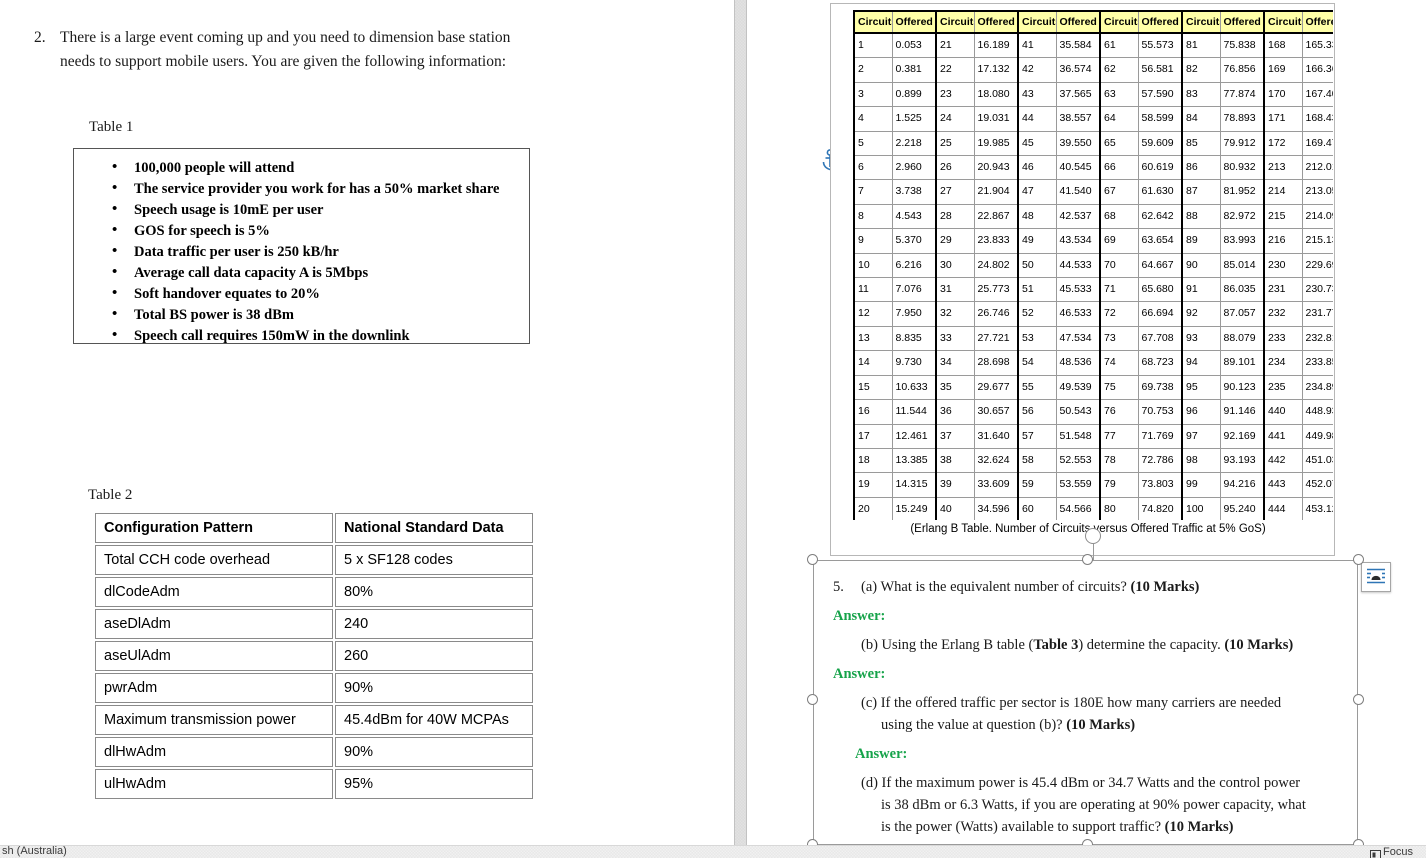 This screenshot has width=1426, height=858. Describe the element at coordinates (873, 338) in the screenshot. I see `table-cell: 13` at that location.